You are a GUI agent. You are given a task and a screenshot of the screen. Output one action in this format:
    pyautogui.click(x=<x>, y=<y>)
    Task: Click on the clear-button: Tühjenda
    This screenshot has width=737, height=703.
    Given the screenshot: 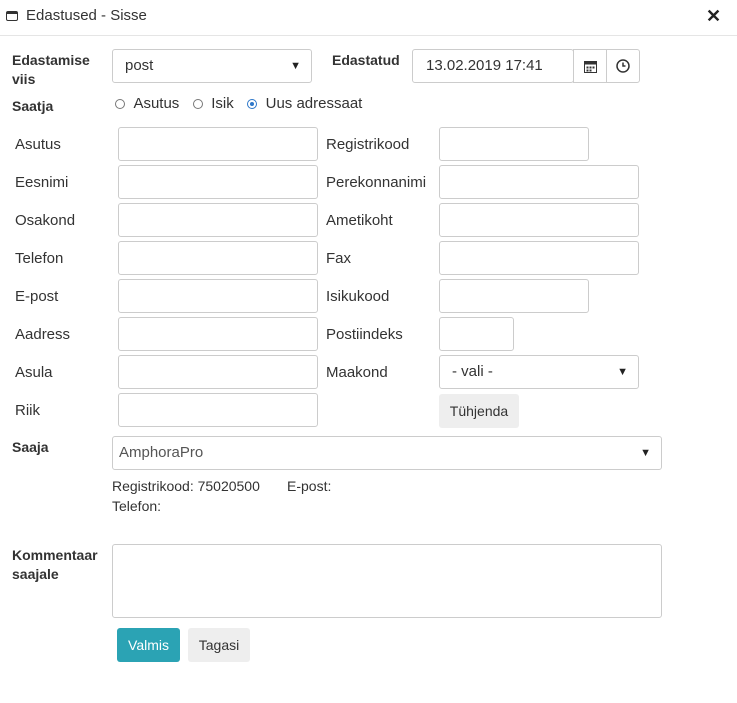 What is the action you would take?
    pyautogui.click(x=479, y=411)
    